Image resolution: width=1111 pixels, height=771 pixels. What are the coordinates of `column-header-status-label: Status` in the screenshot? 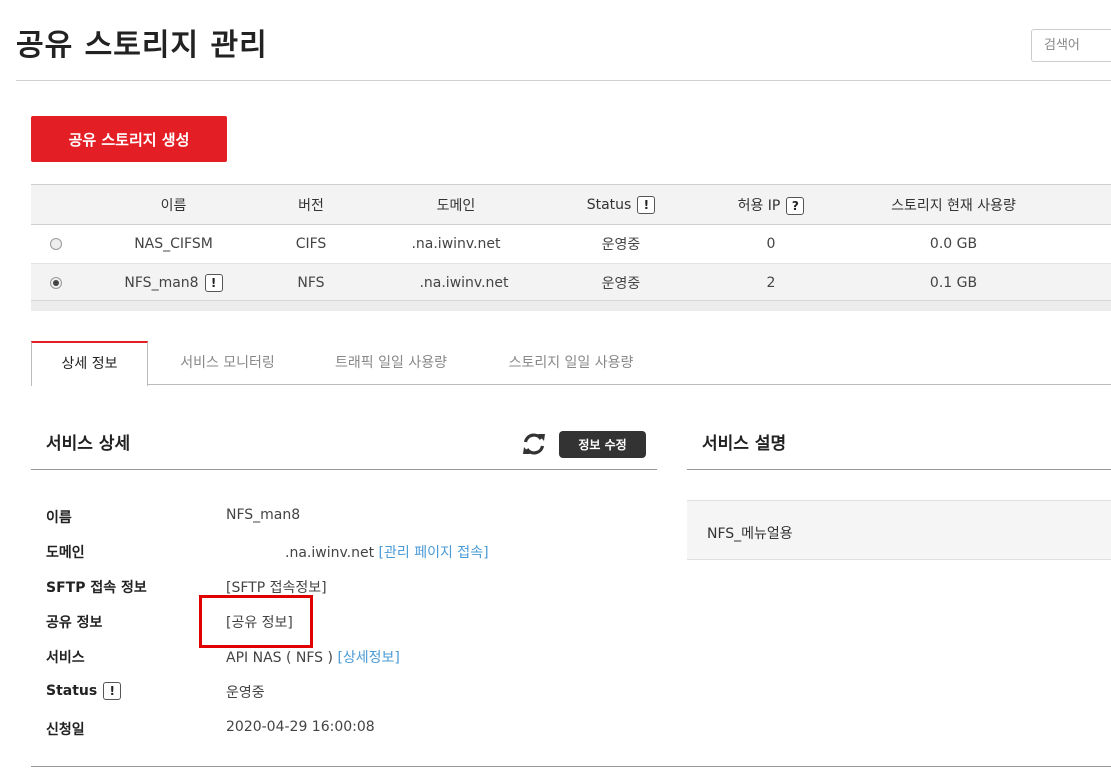 It's located at (609, 204).